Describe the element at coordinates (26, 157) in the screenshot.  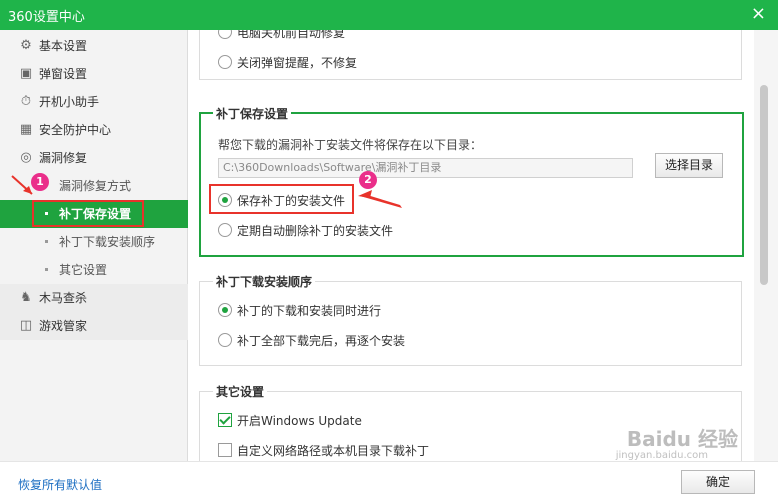
I see `shield-icon: ◎` at that location.